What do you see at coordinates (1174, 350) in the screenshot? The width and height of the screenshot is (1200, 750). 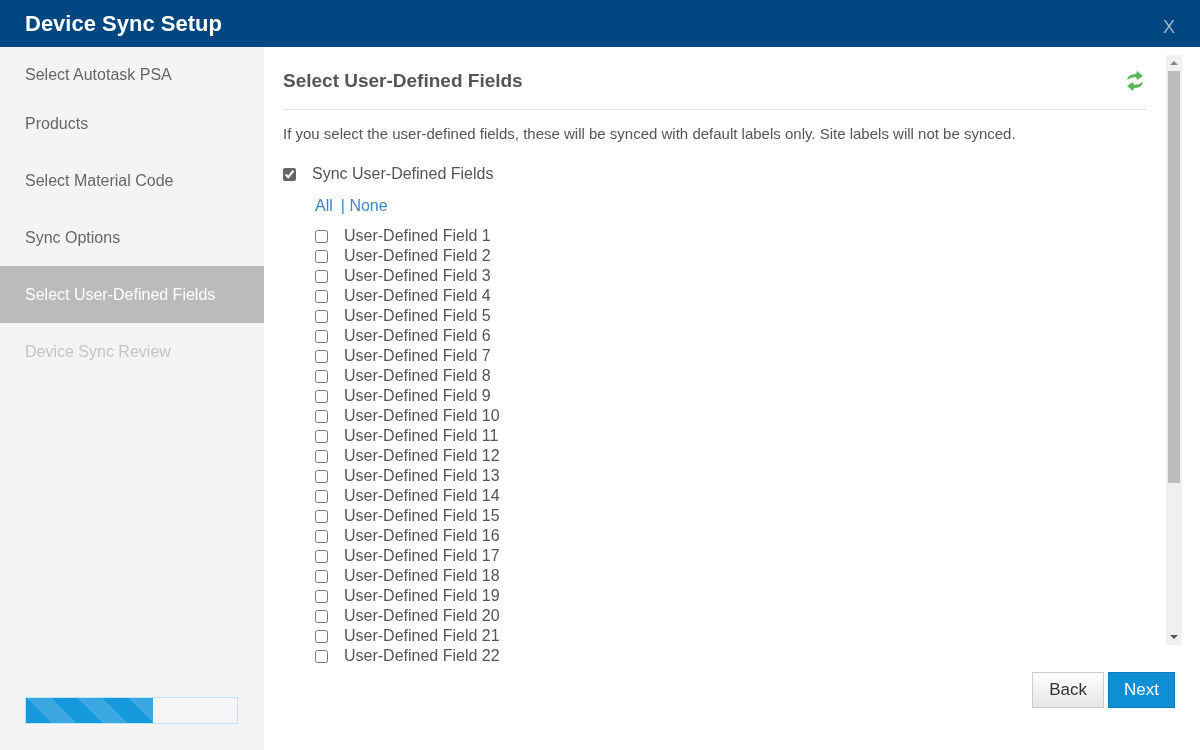 I see `scrollbar-drawing` at bounding box center [1174, 350].